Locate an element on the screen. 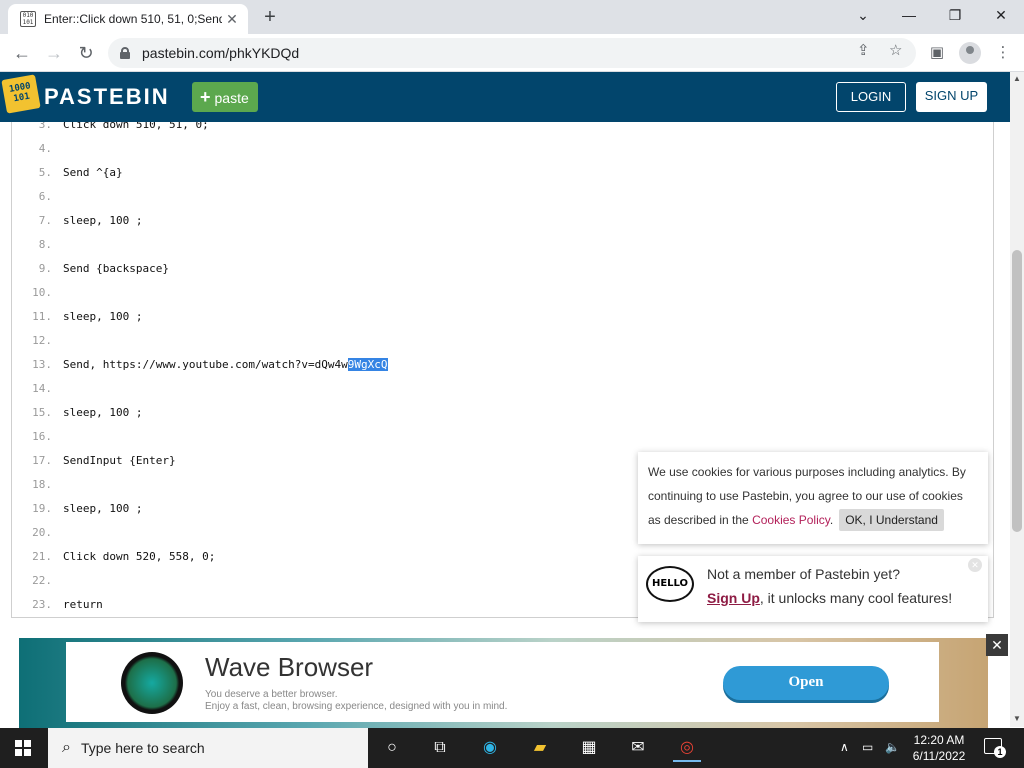 Image resolution: width=1024 pixels, height=768 pixels. line-number: 17. is located at coordinates (42, 460).